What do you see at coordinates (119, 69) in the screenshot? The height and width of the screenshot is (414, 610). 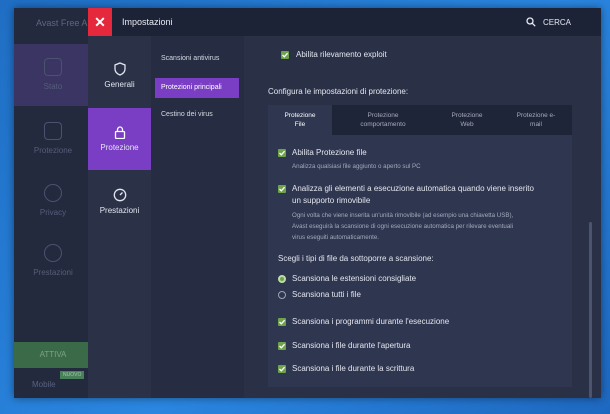 I see `shield-icon` at bounding box center [119, 69].